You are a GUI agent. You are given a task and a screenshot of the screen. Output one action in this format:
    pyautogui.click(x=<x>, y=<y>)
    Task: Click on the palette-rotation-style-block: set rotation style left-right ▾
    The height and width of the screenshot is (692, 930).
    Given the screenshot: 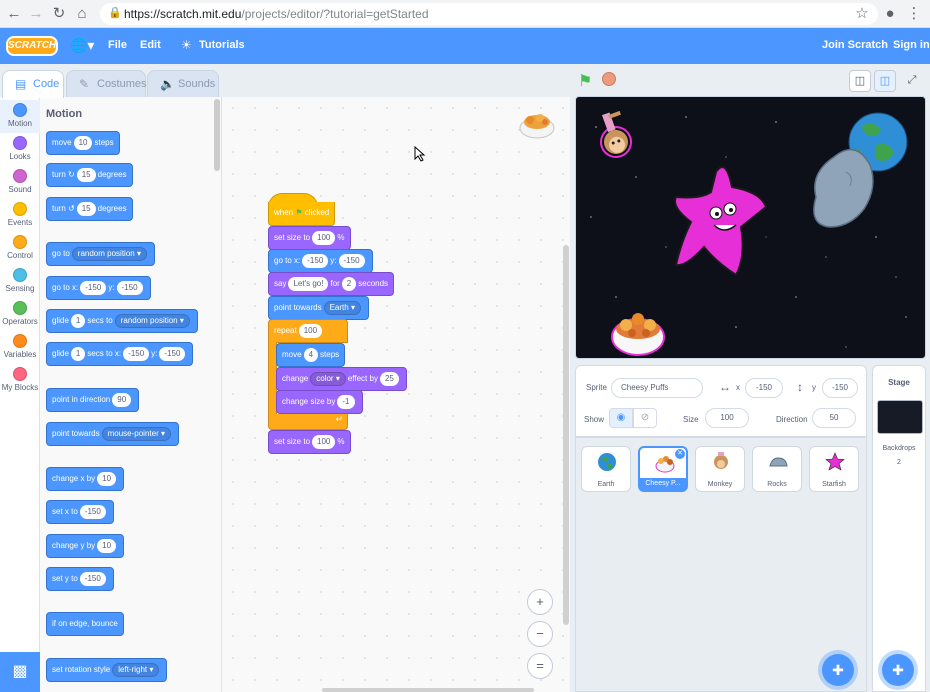 What is the action you would take?
    pyautogui.click(x=107, y=670)
    